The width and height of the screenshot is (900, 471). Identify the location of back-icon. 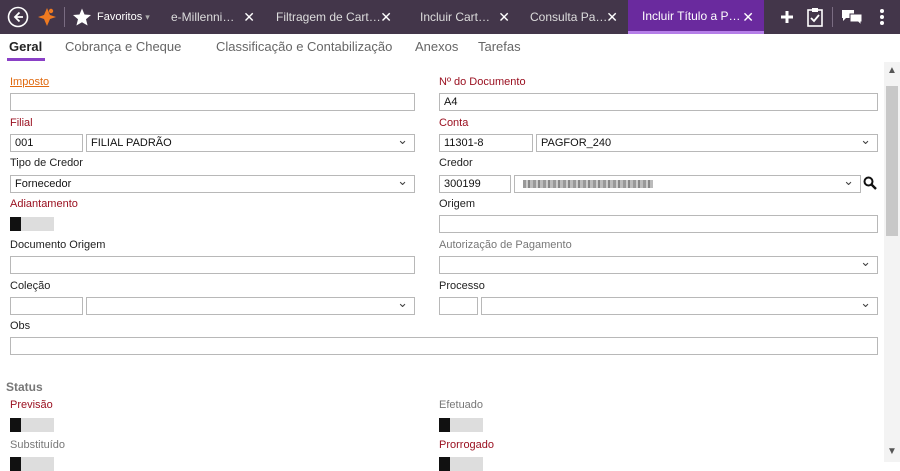
(18, 17).